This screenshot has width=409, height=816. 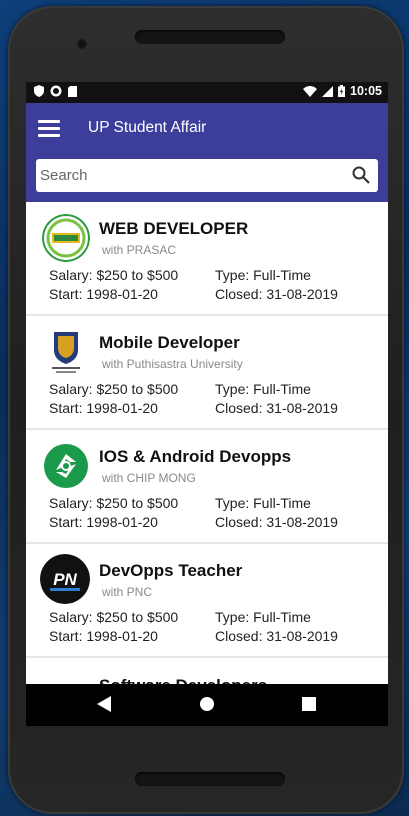 What do you see at coordinates (127, 592) in the screenshot?
I see `company-name: with PNC` at bounding box center [127, 592].